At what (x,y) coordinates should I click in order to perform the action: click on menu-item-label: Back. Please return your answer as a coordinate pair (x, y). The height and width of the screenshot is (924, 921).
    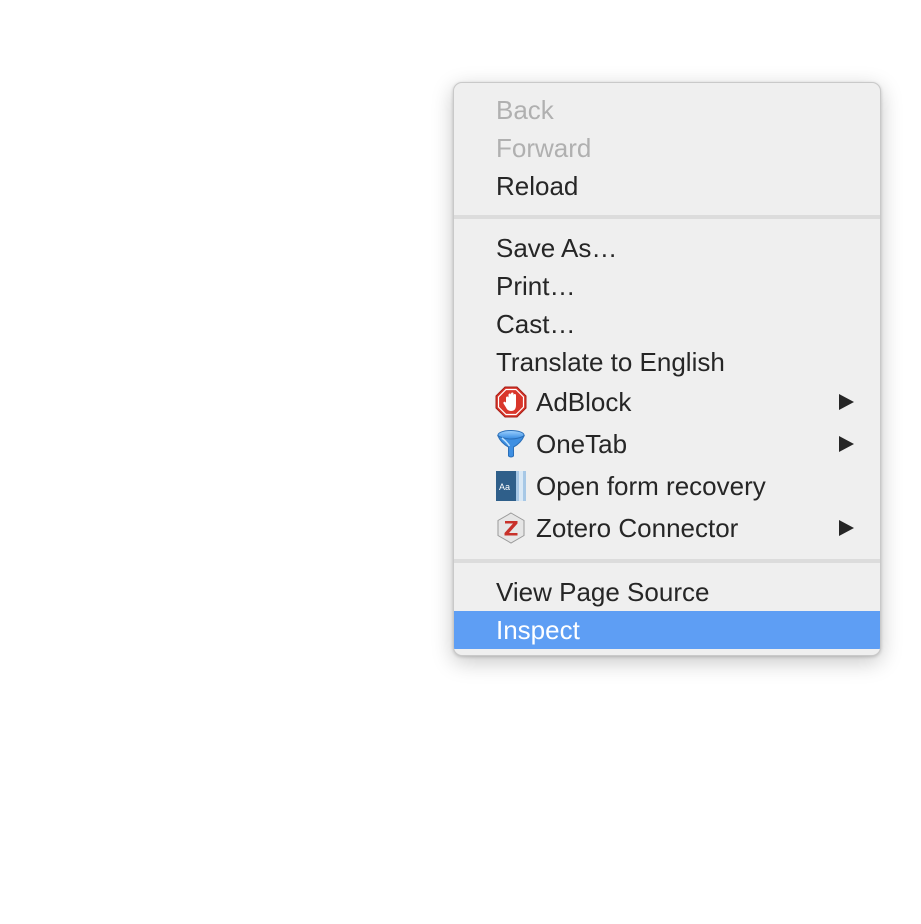
    Looking at the image, I should click on (525, 110).